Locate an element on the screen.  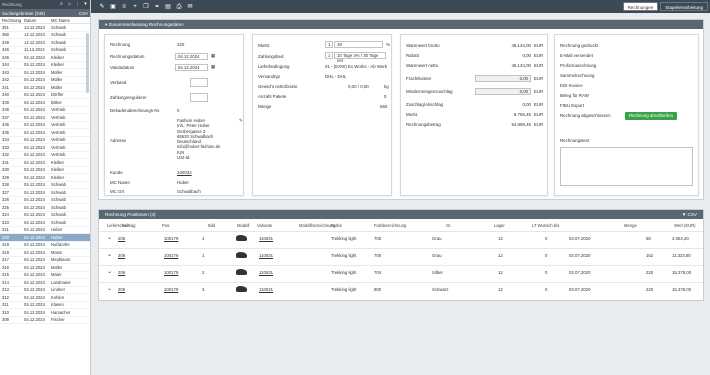
col-date: Datum is located at coordinates (37, 20).